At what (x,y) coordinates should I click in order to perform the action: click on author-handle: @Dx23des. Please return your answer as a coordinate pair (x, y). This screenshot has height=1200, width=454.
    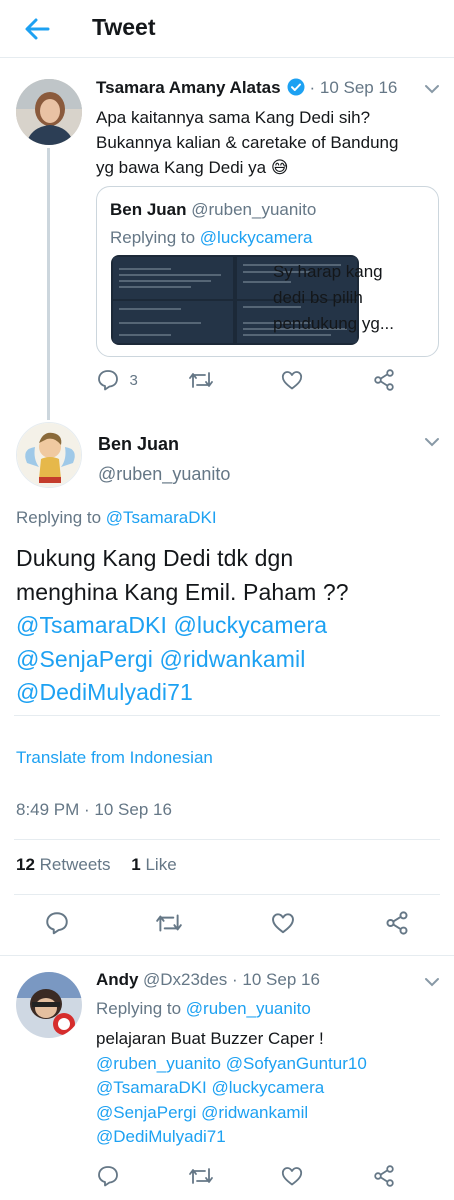
    Looking at the image, I should click on (185, 979).